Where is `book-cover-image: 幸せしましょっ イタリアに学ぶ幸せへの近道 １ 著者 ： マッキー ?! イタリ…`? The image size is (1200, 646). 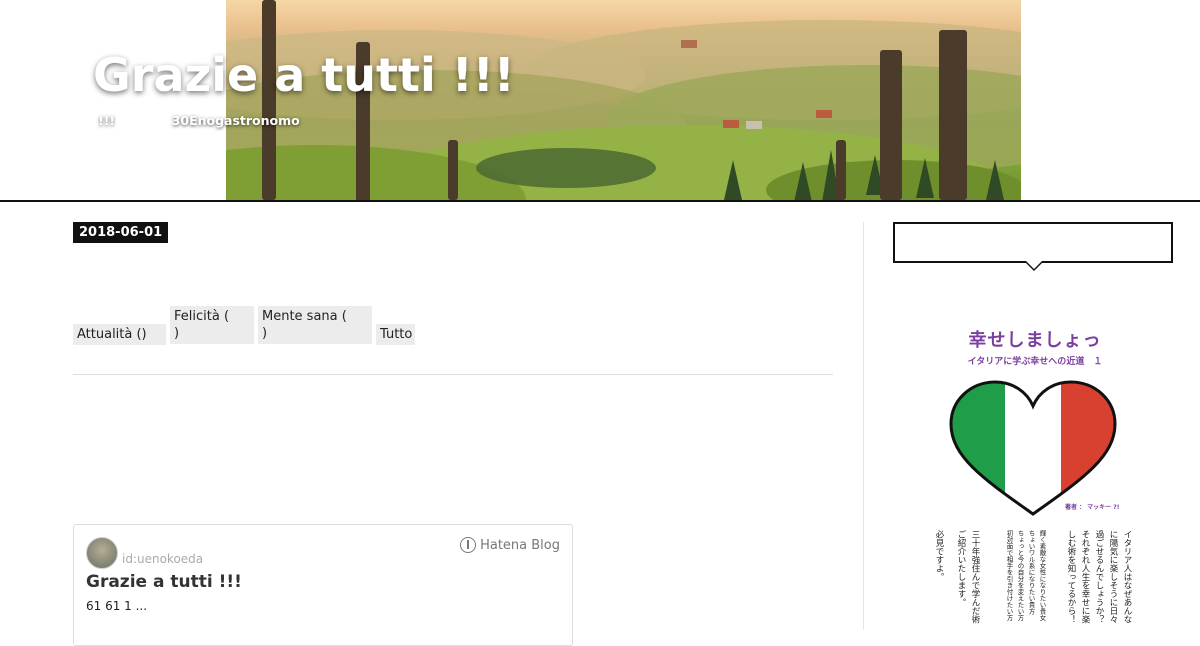
book-cover-image: 幸せしましょっ イタリアに学ぶ幸せへの近道 １ 著者 ： マッキー ?! イタリ… is located at coordinates (1035, 475).